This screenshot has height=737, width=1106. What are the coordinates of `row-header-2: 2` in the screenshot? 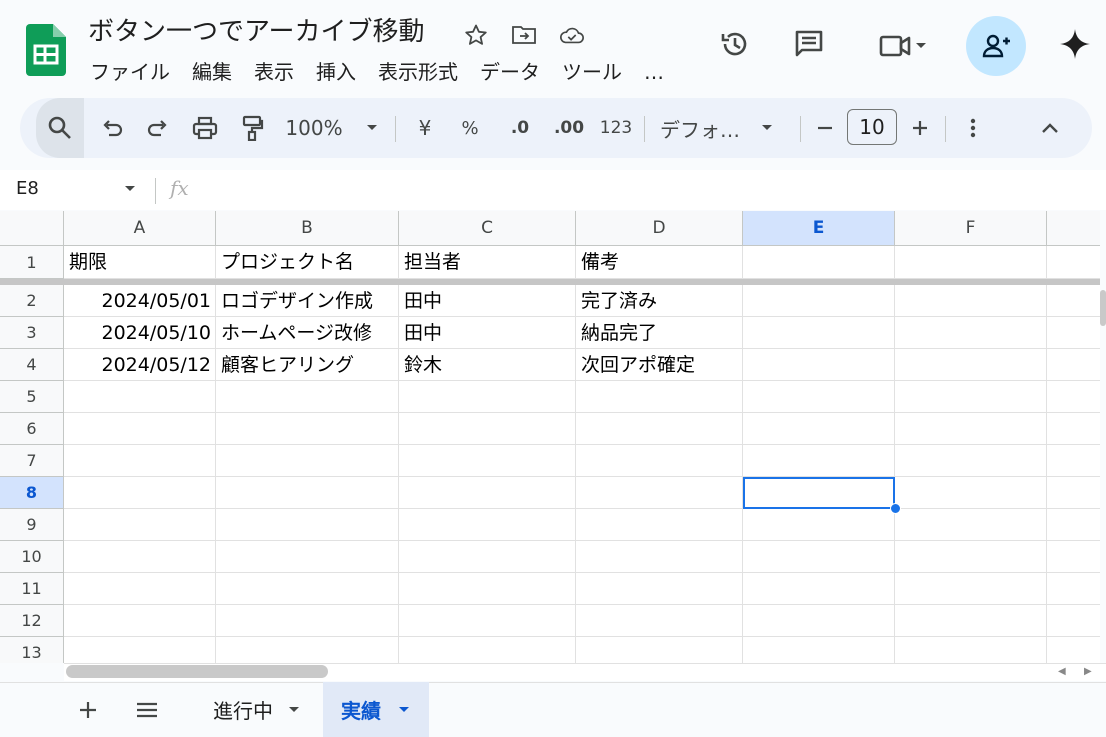 It's located at (32, 301).